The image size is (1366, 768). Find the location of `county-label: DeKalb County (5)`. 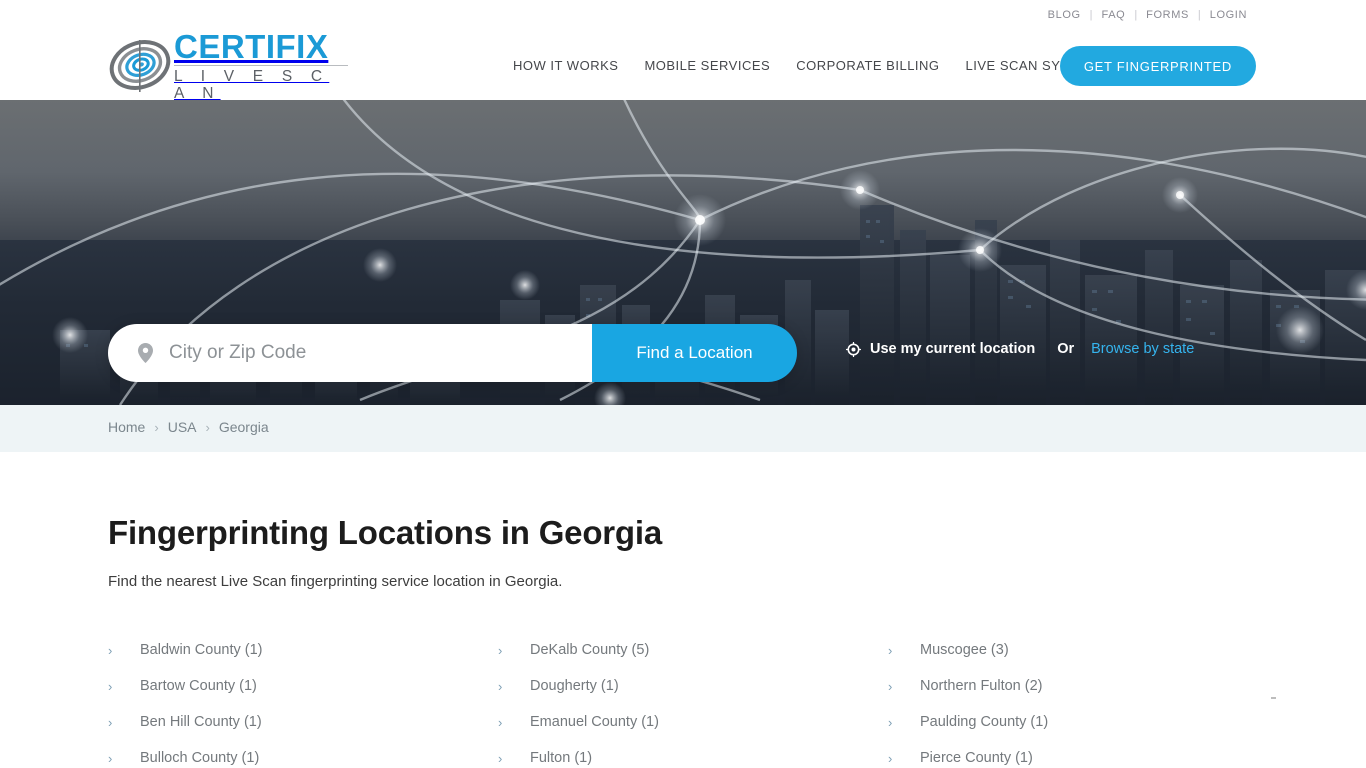

county-label: DeKalb County (5) is located at coordinates (590, 650).